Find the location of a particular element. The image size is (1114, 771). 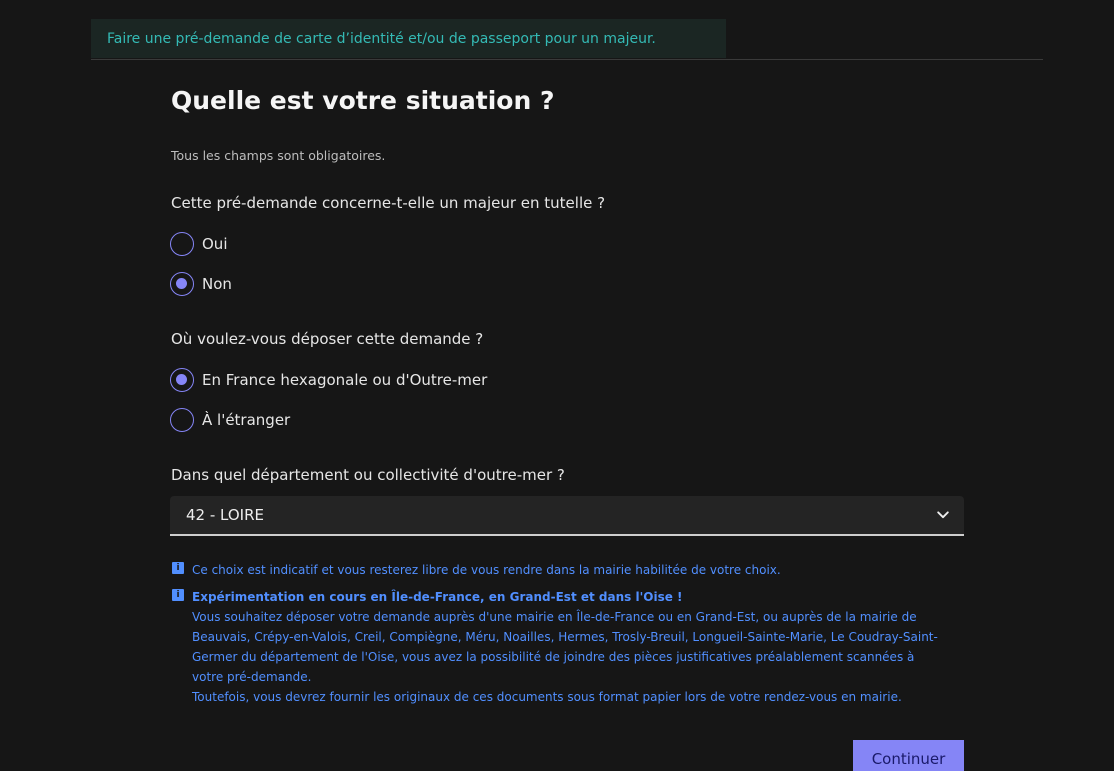

departement-select: 42 - LOIRE is located at coordinates (567, 516).